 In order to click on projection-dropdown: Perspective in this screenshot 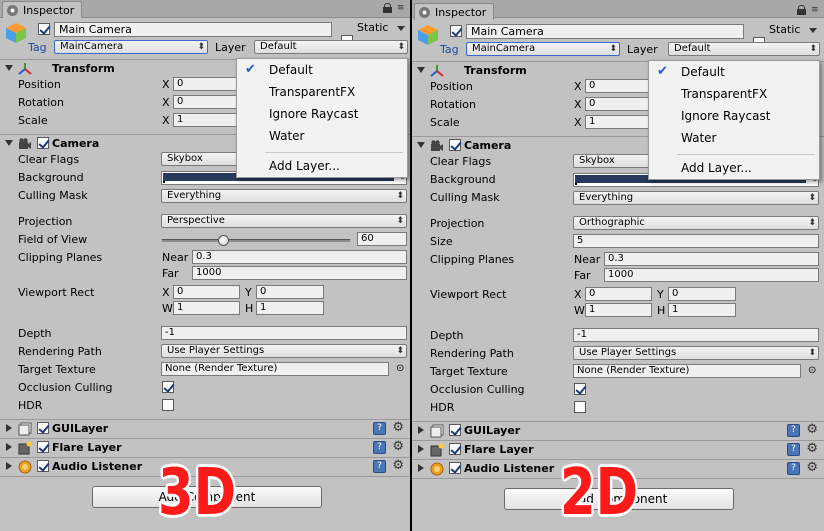, I will do `click(284, 221)`.